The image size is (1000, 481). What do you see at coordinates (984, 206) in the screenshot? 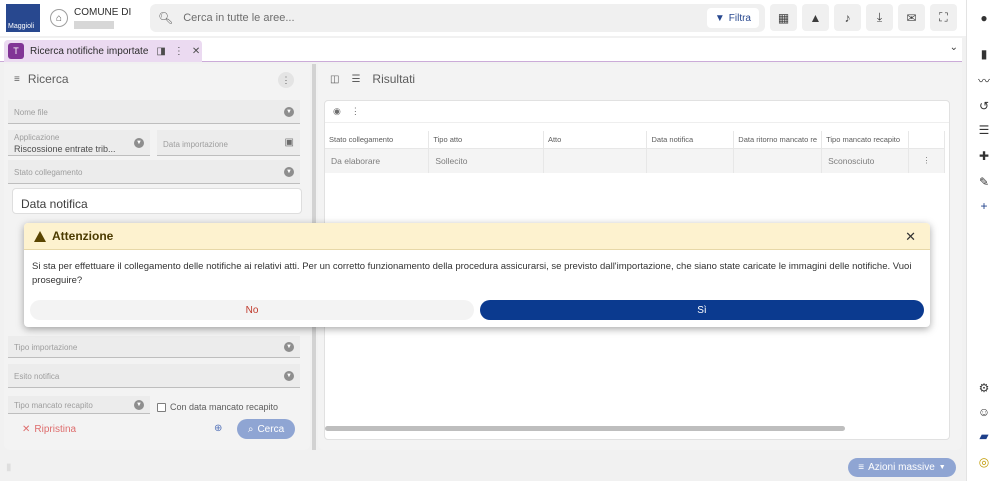
I see `add-icon: +` at bounding box center [984, 206].